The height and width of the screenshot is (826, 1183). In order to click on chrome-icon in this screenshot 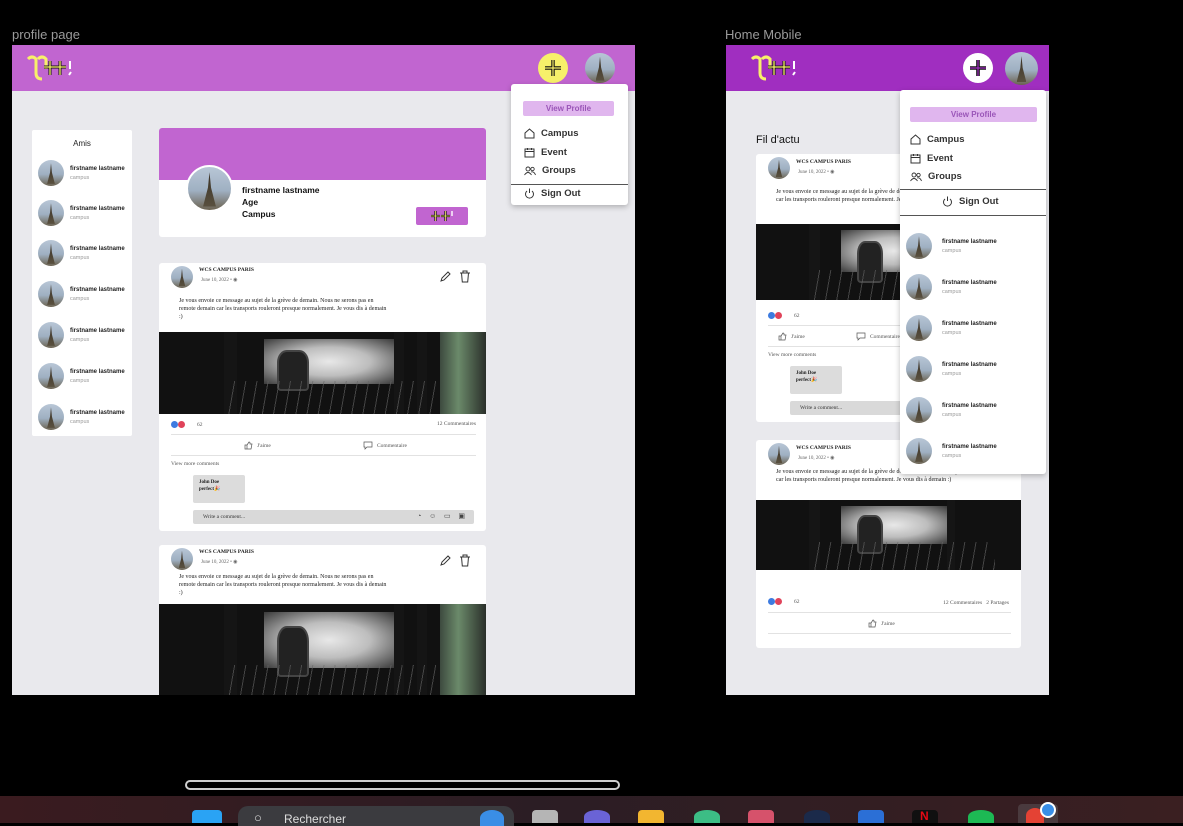, I will do `click(1038, 812)`.